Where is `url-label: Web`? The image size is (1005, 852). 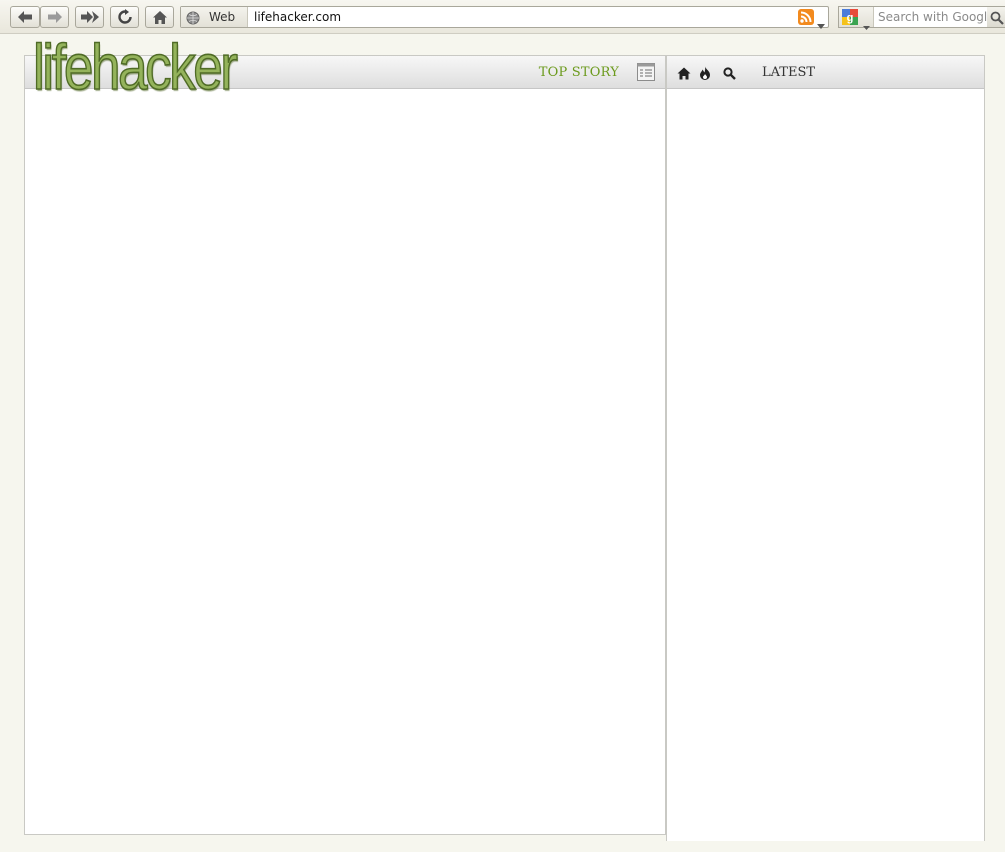
url-label: Web is located at coordinates (222, 17).